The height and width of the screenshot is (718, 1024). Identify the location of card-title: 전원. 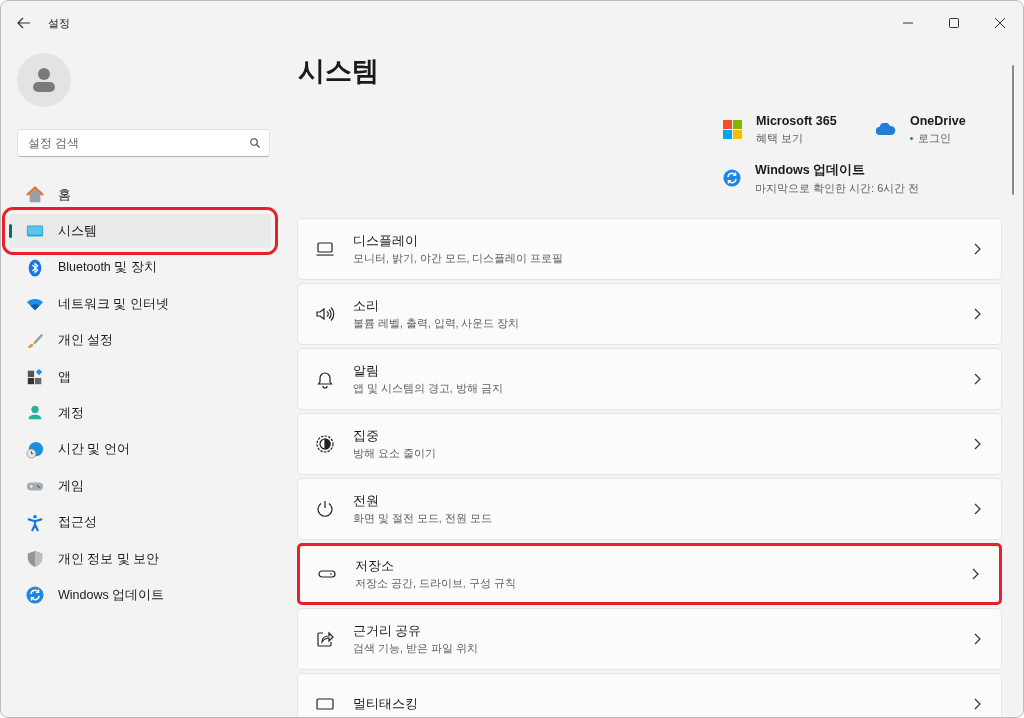
(366, 501).